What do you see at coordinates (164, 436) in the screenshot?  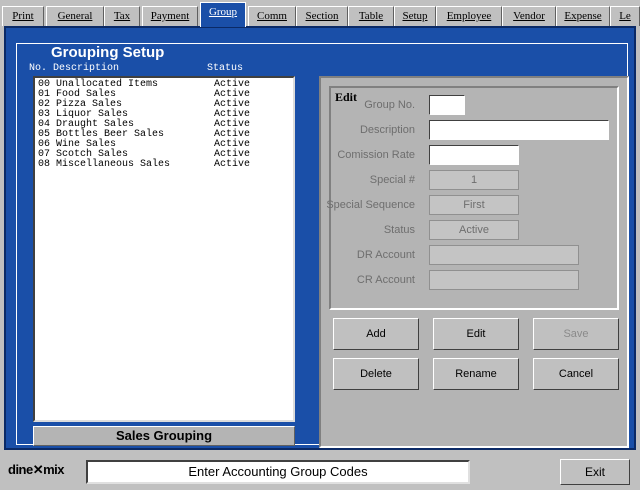 I see `sales-grouping-button: Sales Grouping` at bounding box center [164, 436].